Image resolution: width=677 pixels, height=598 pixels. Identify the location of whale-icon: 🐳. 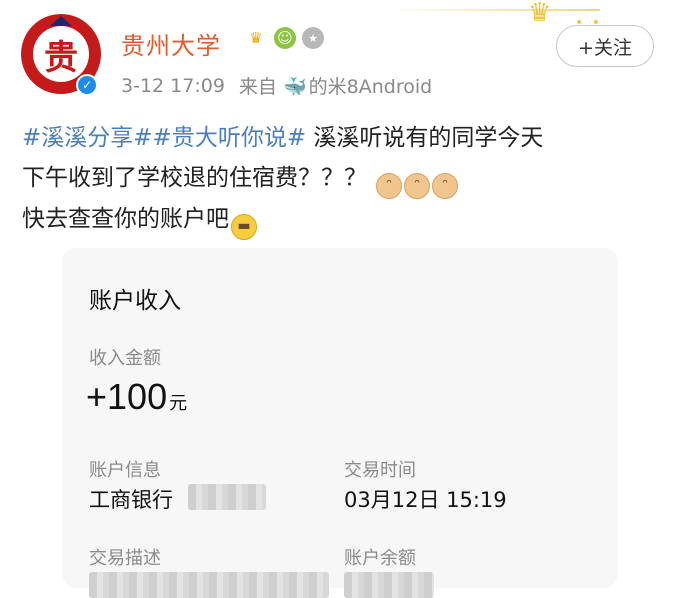
(294, 87).